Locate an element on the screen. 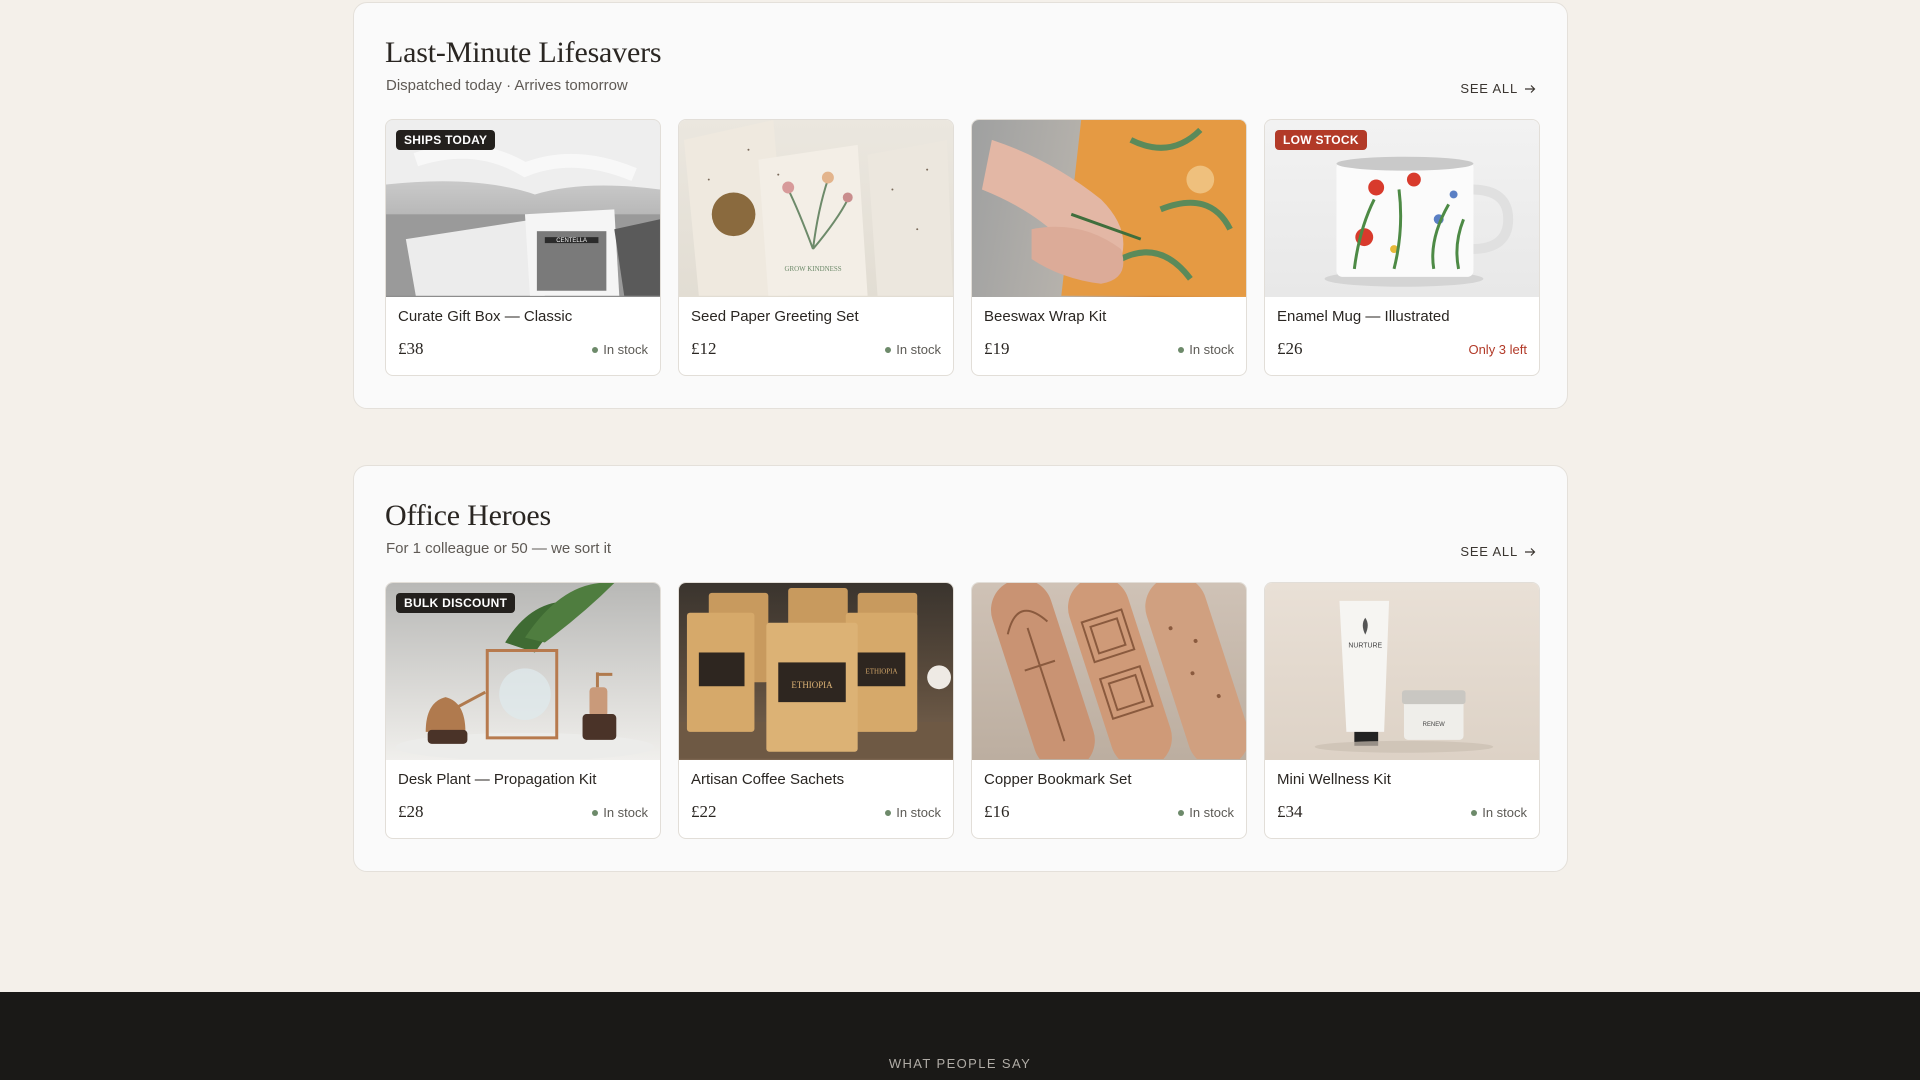  product-card: Beeswax Wrap Kit £19 In stock is located at coordinates (1109, 247).